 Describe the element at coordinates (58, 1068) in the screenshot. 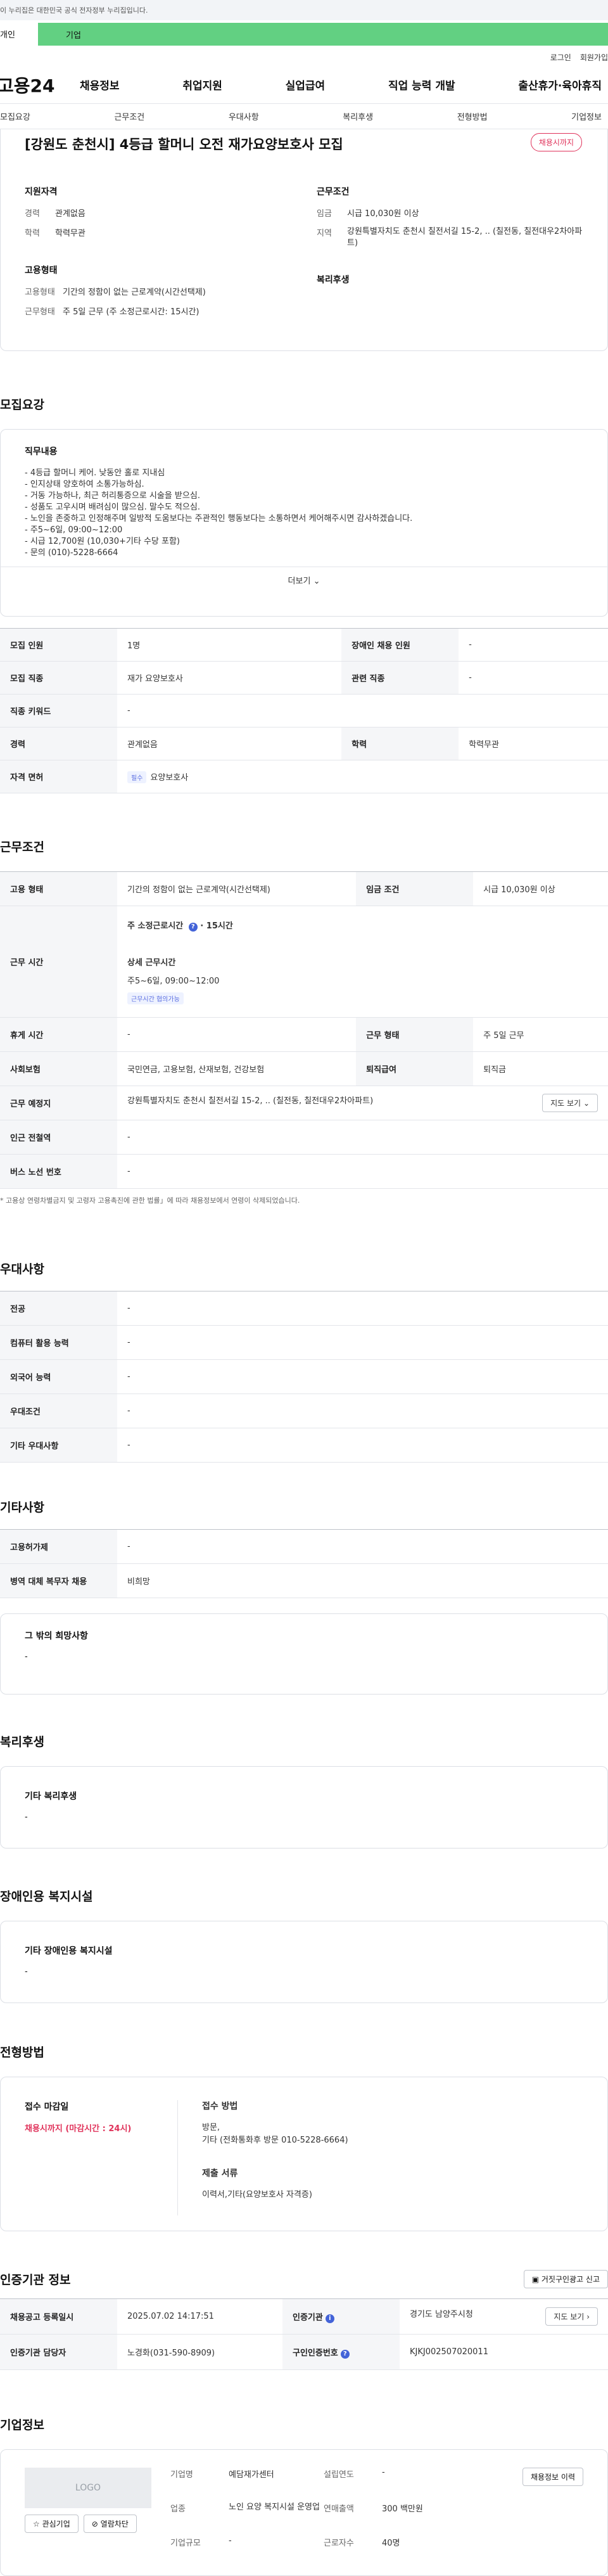

I see `cell-head: 사회보험` at that location.